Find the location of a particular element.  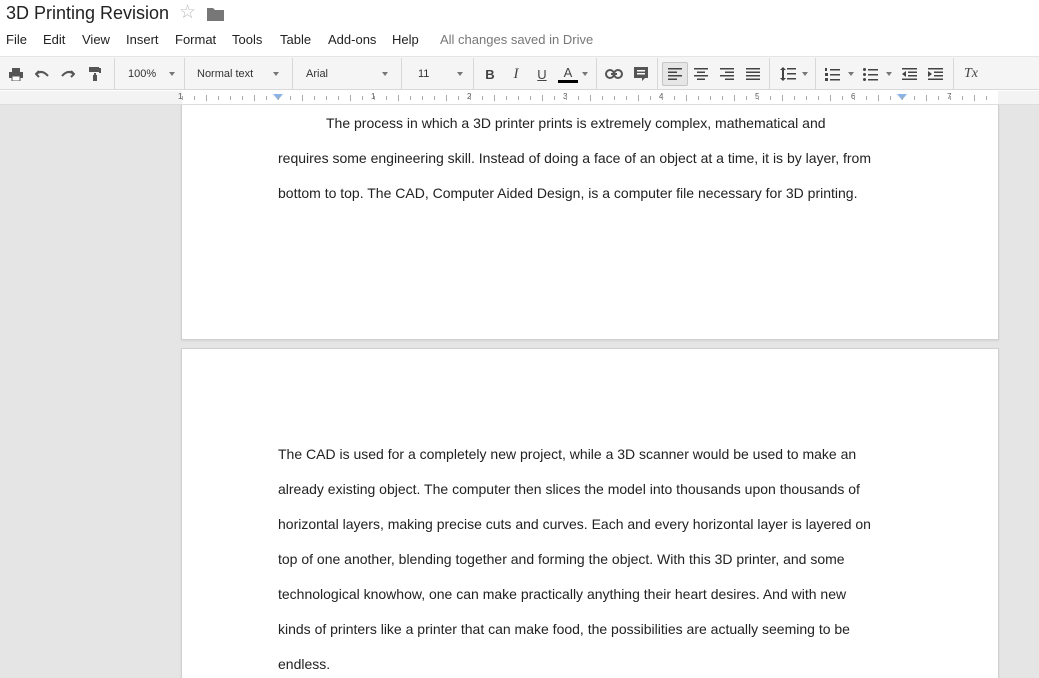

font-size-value: 11 is located at coordinates (424, 74).